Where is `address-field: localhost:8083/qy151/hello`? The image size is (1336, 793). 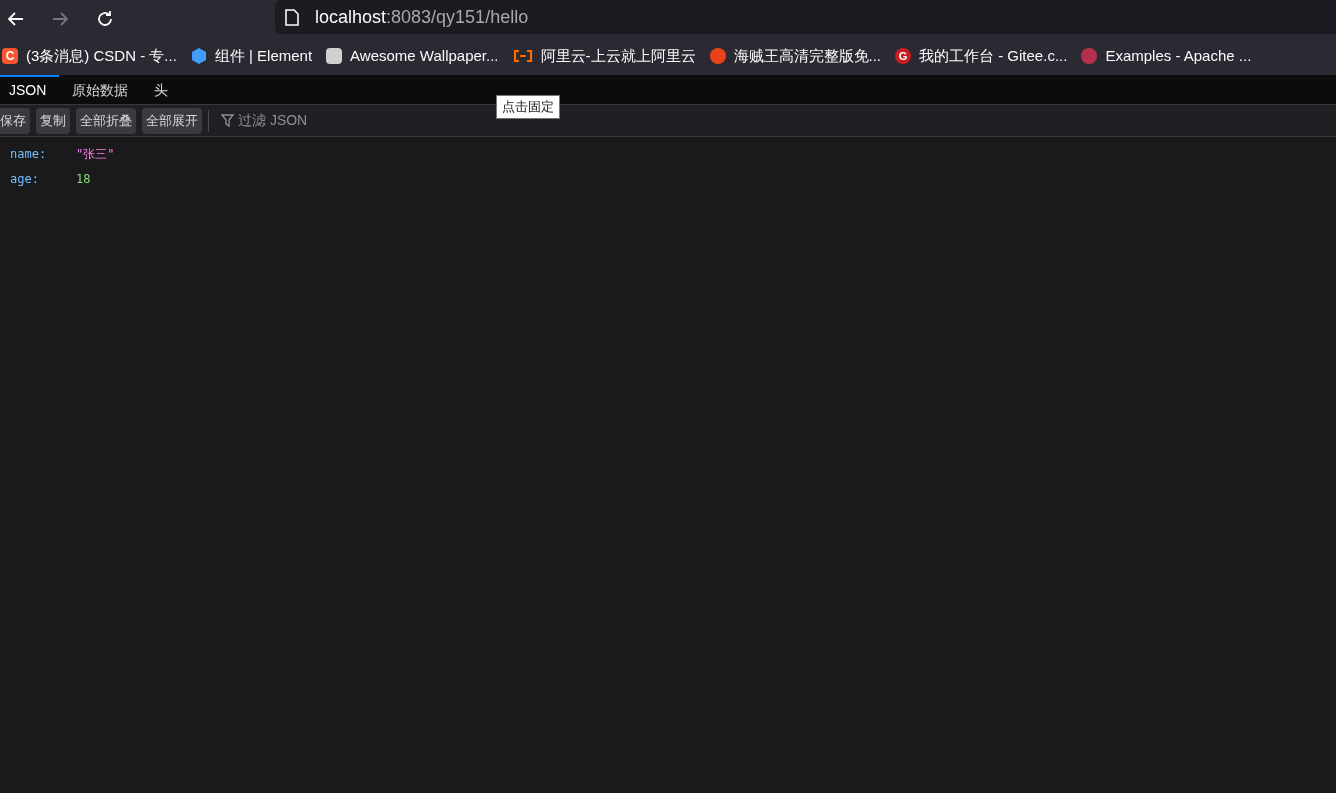 address-field: localhost:8083/qy151/hello is located at coordinates (805, 17).